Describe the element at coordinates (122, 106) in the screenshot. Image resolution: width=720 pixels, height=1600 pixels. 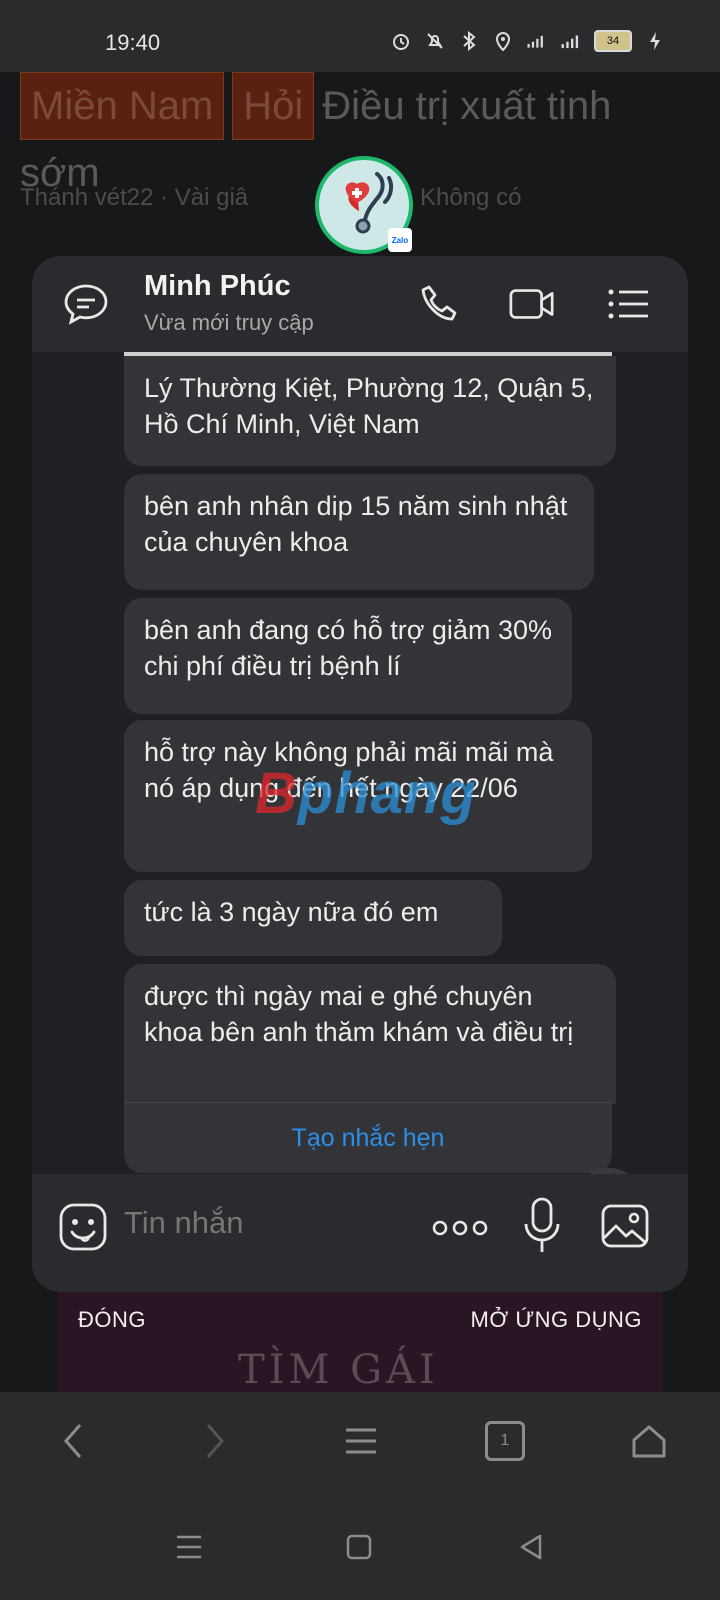
I see `article-tag: Miền Nam` at that location.